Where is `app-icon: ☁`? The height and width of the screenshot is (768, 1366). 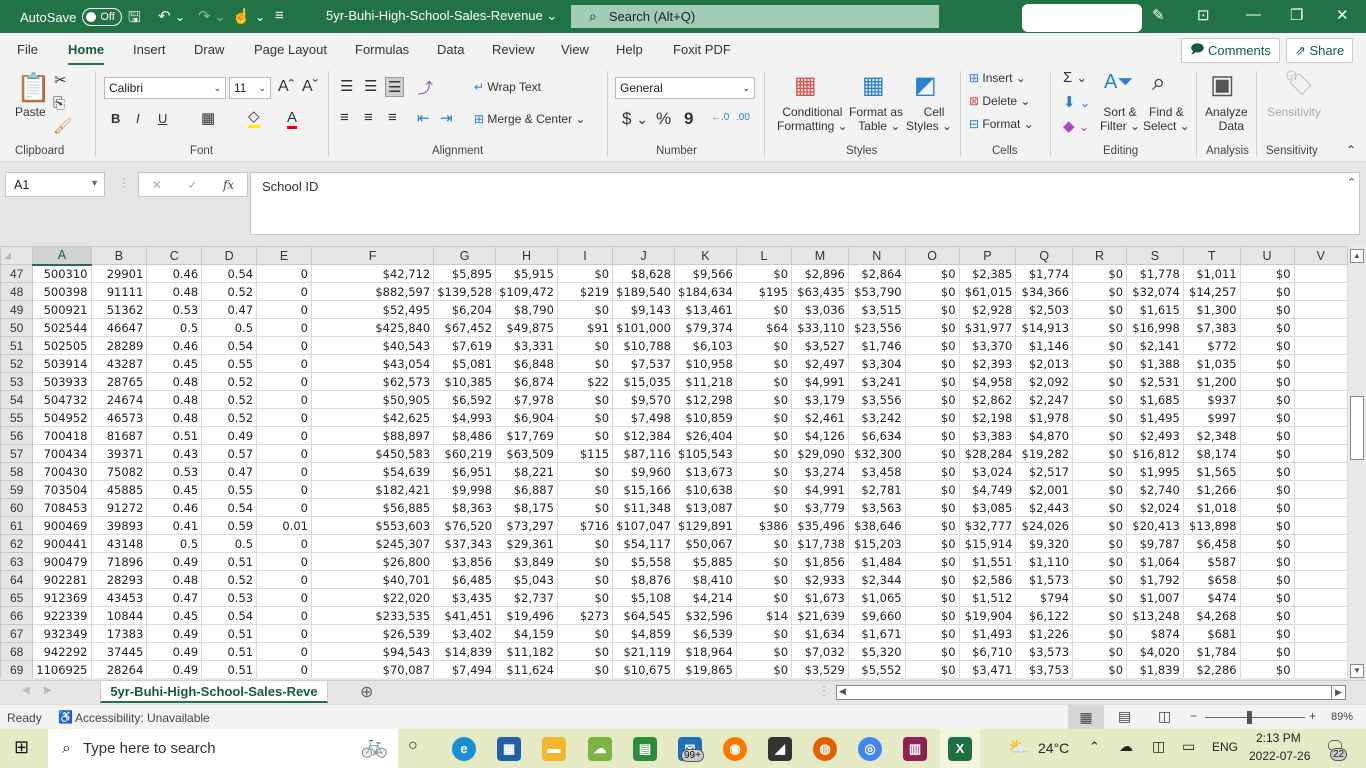
app-icon: ☁ is located at coordinates (600, 749).